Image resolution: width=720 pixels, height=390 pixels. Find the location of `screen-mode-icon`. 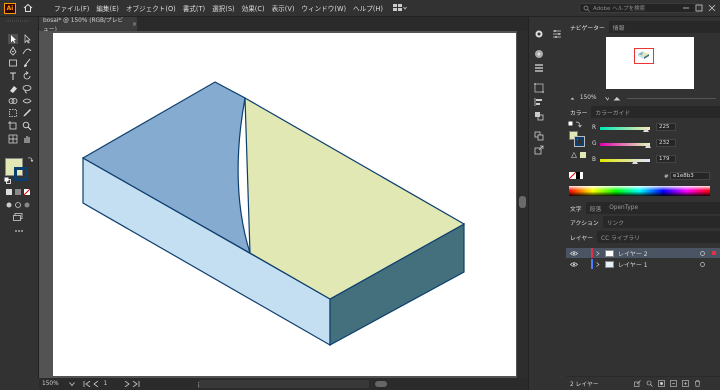

screen-mode-icon is located at coordinates (18, 217).